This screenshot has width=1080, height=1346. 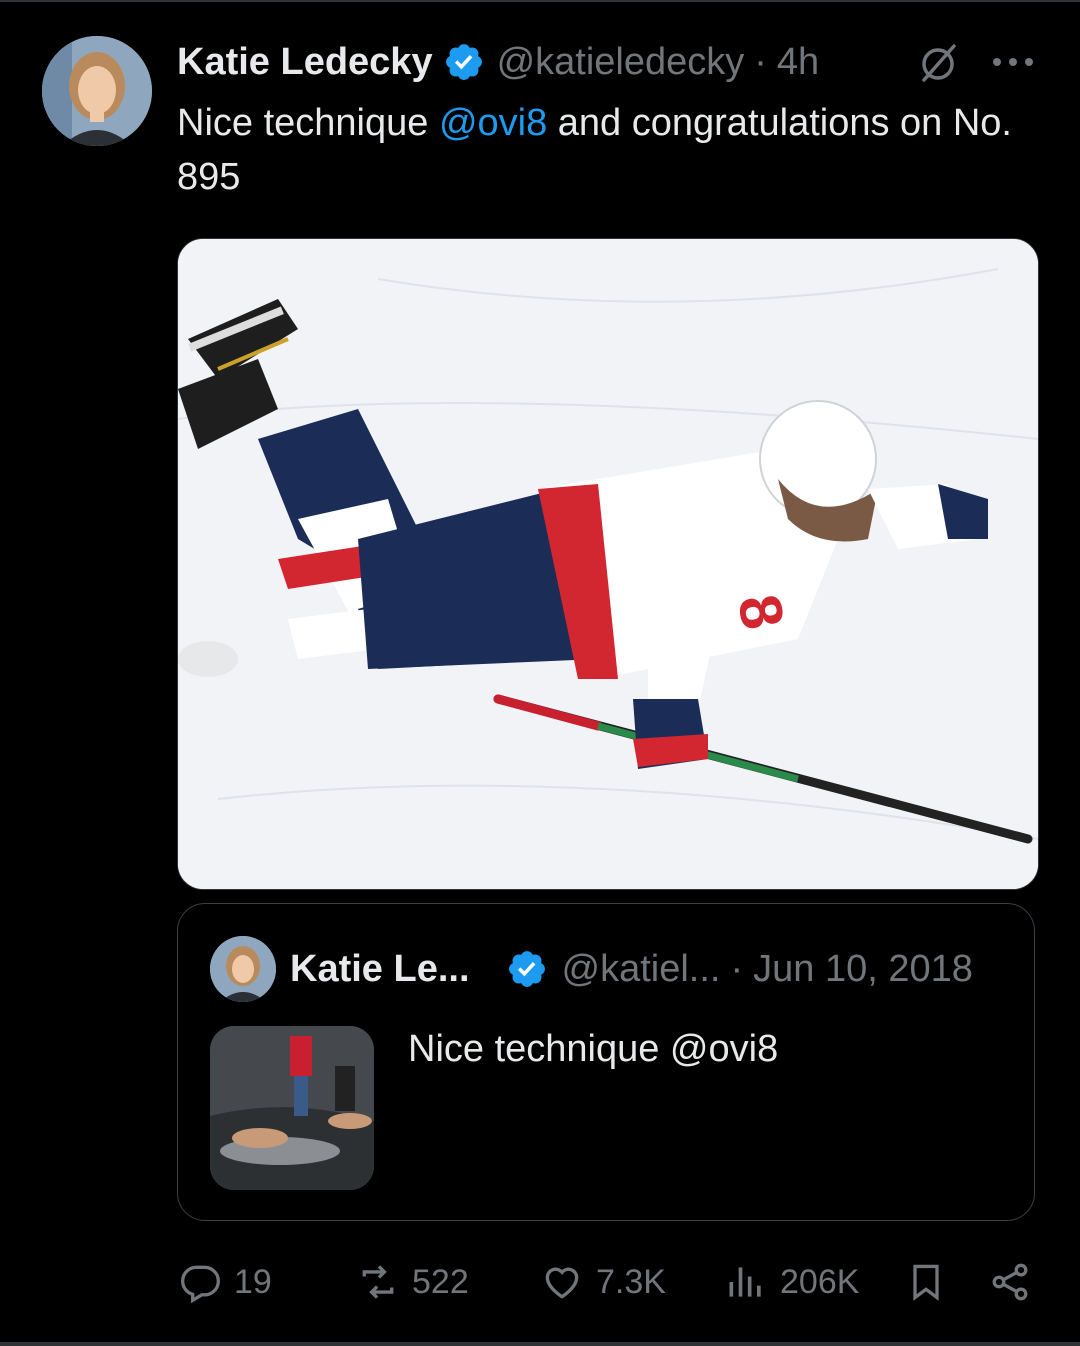 I want to click on tweet-header: Katie Ledecky @katieledecky · 4h, so click(x=498, y=62).